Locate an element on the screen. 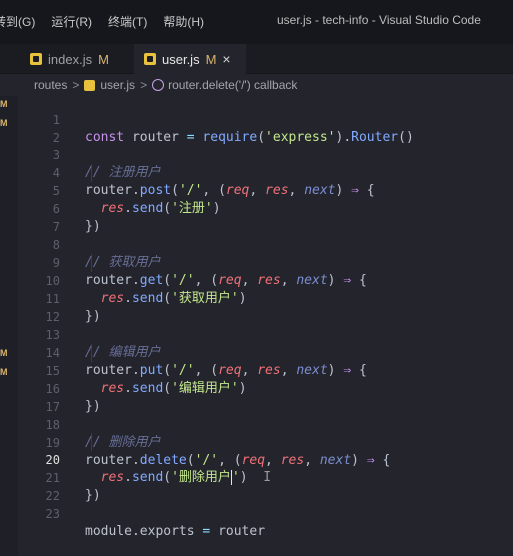  tab-index-js: index.js M is located at coordinates (69, 59).